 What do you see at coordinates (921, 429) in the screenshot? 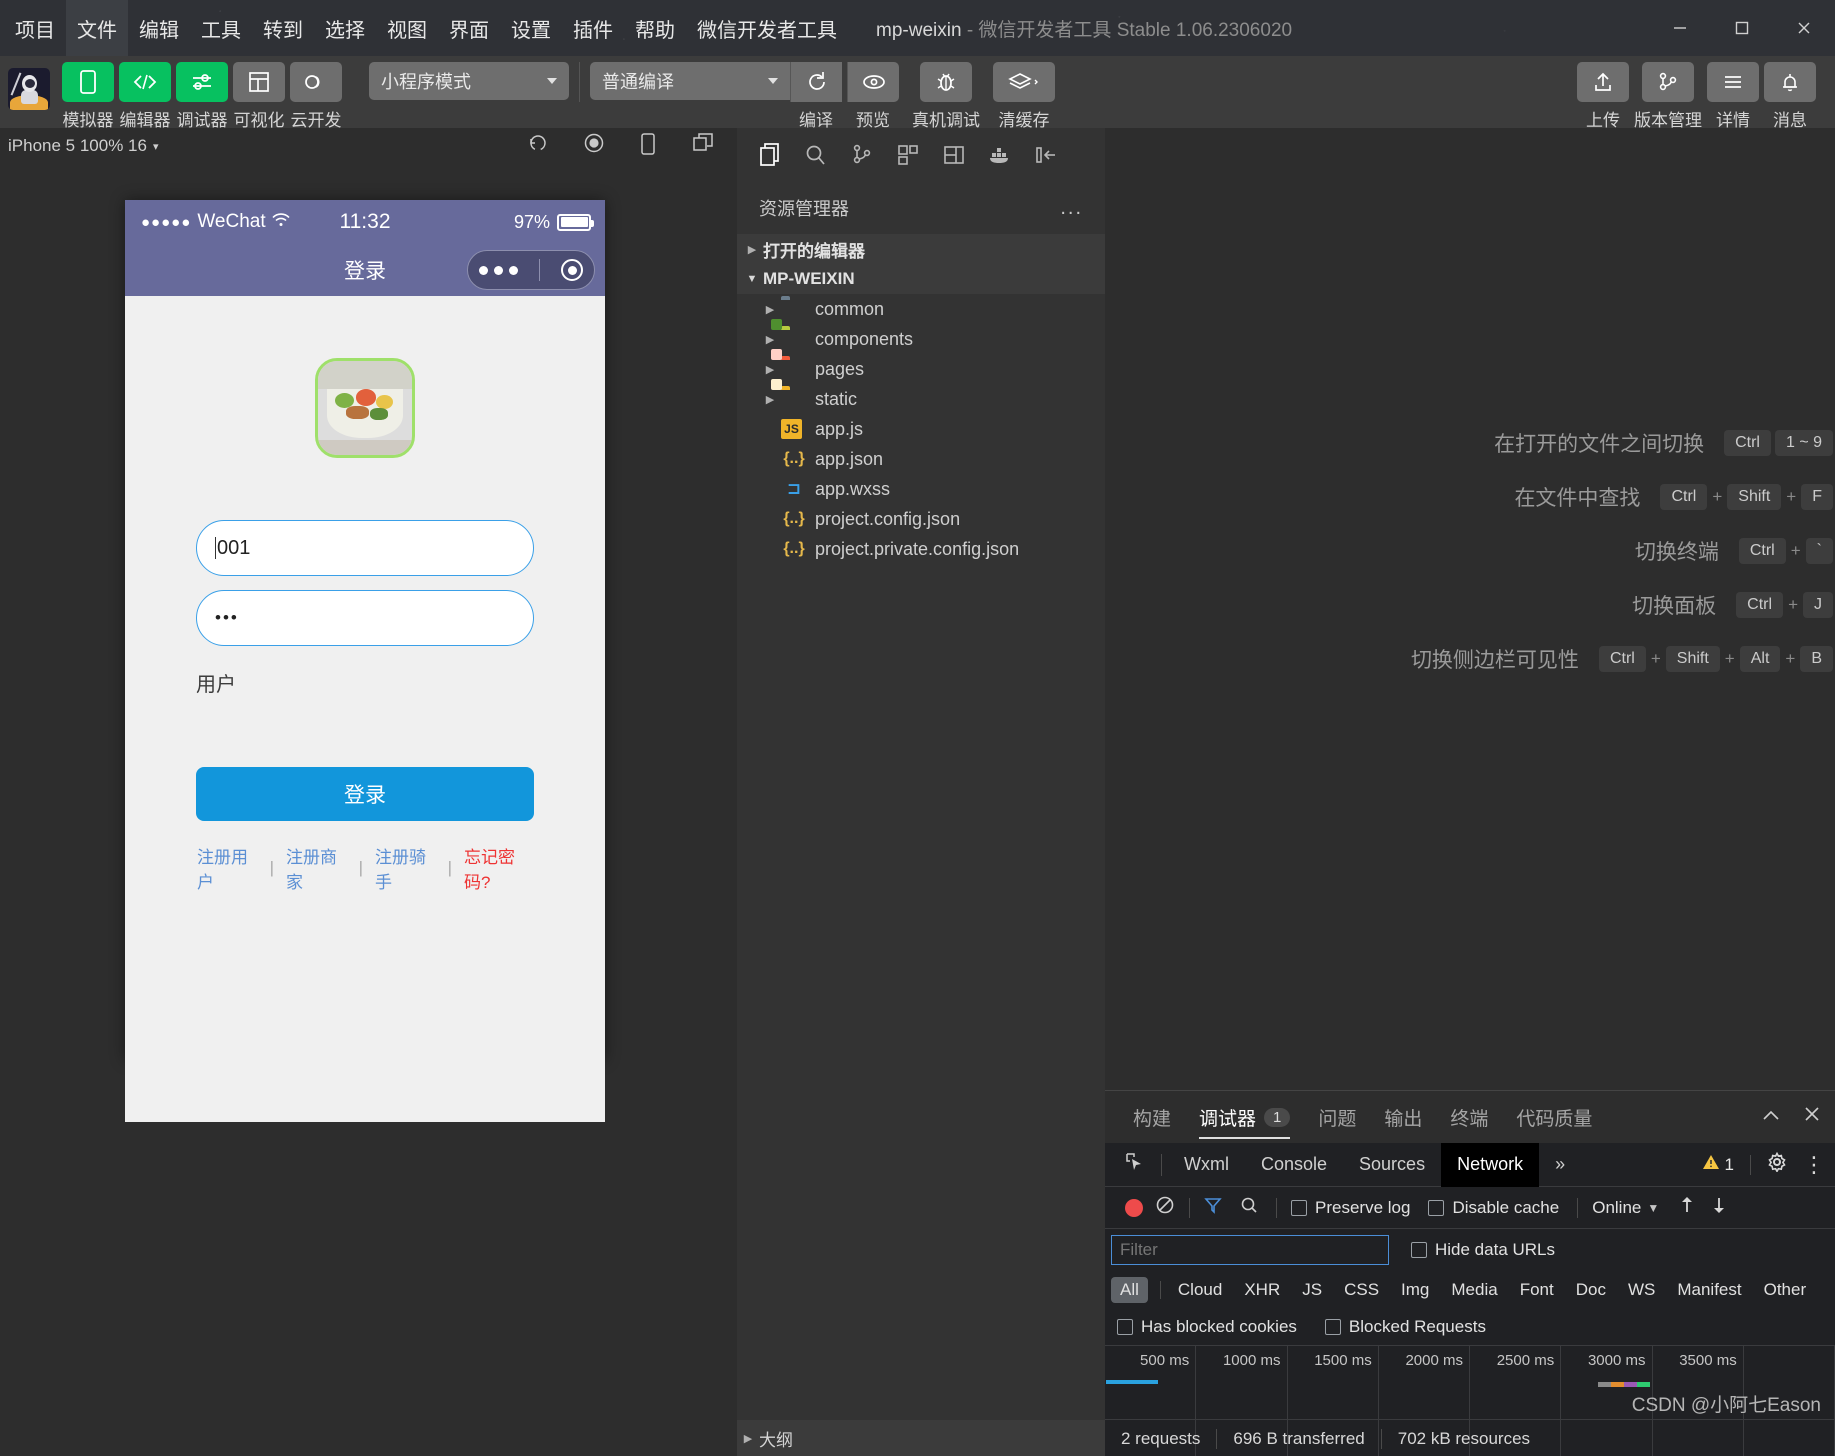
I see `tree-item-app-js: JS app.js` at bounding box center [921, 429].